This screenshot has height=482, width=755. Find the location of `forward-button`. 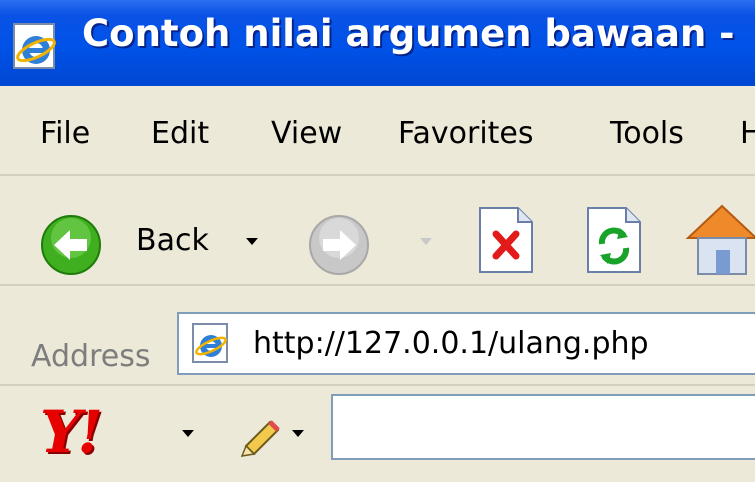

forward-button is located at coordinates (339, 247).